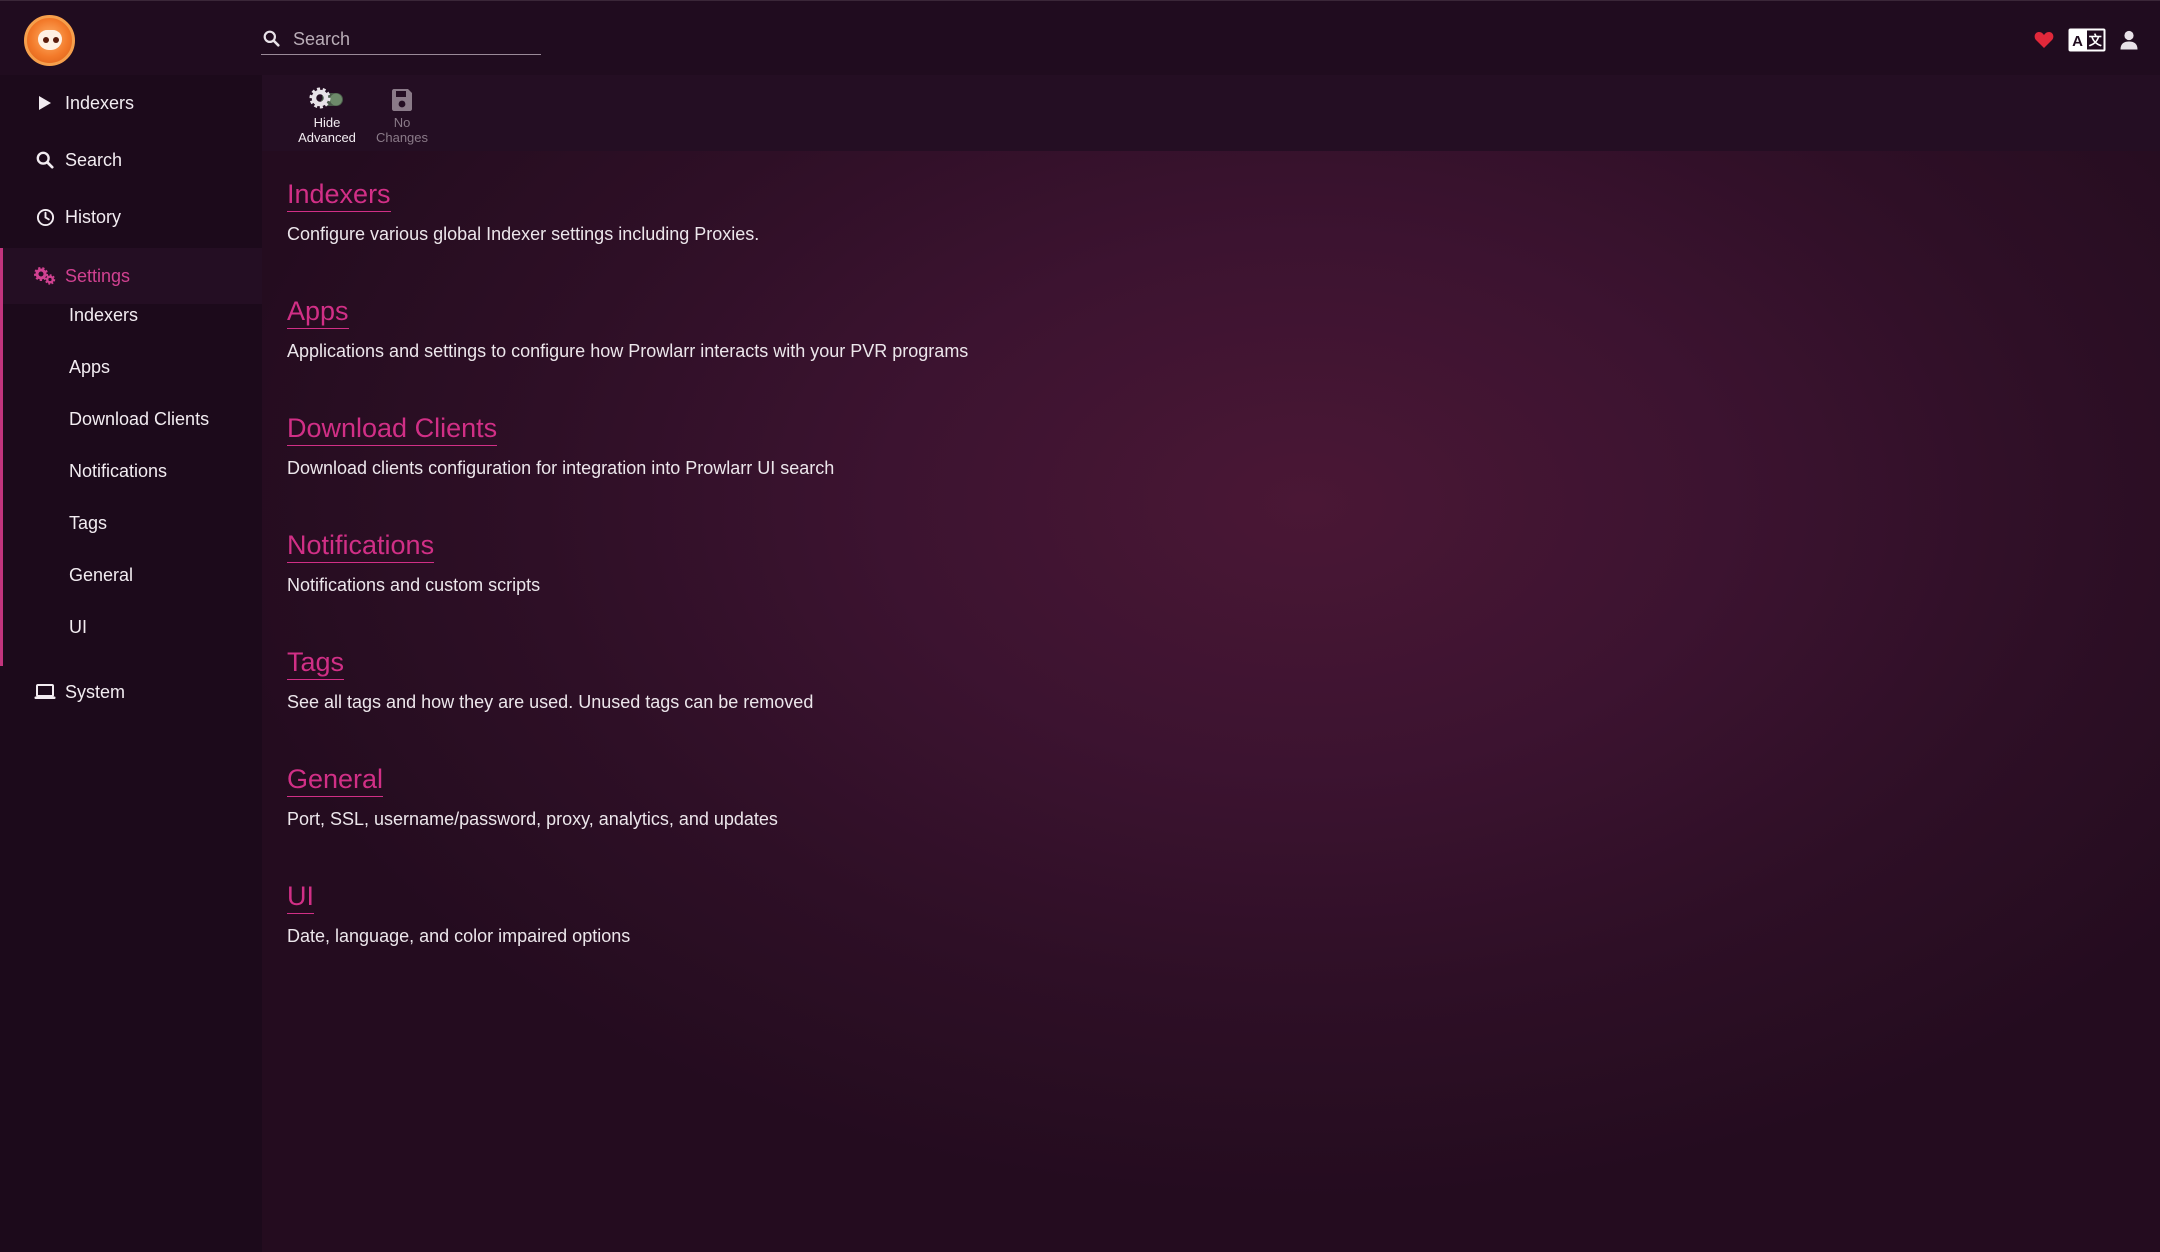 This screenshot has width=2160, height=1252. Describe the element at coordinates (361, 546) in the screenshot. I see `section-link-notifications: Notifications` at that location.